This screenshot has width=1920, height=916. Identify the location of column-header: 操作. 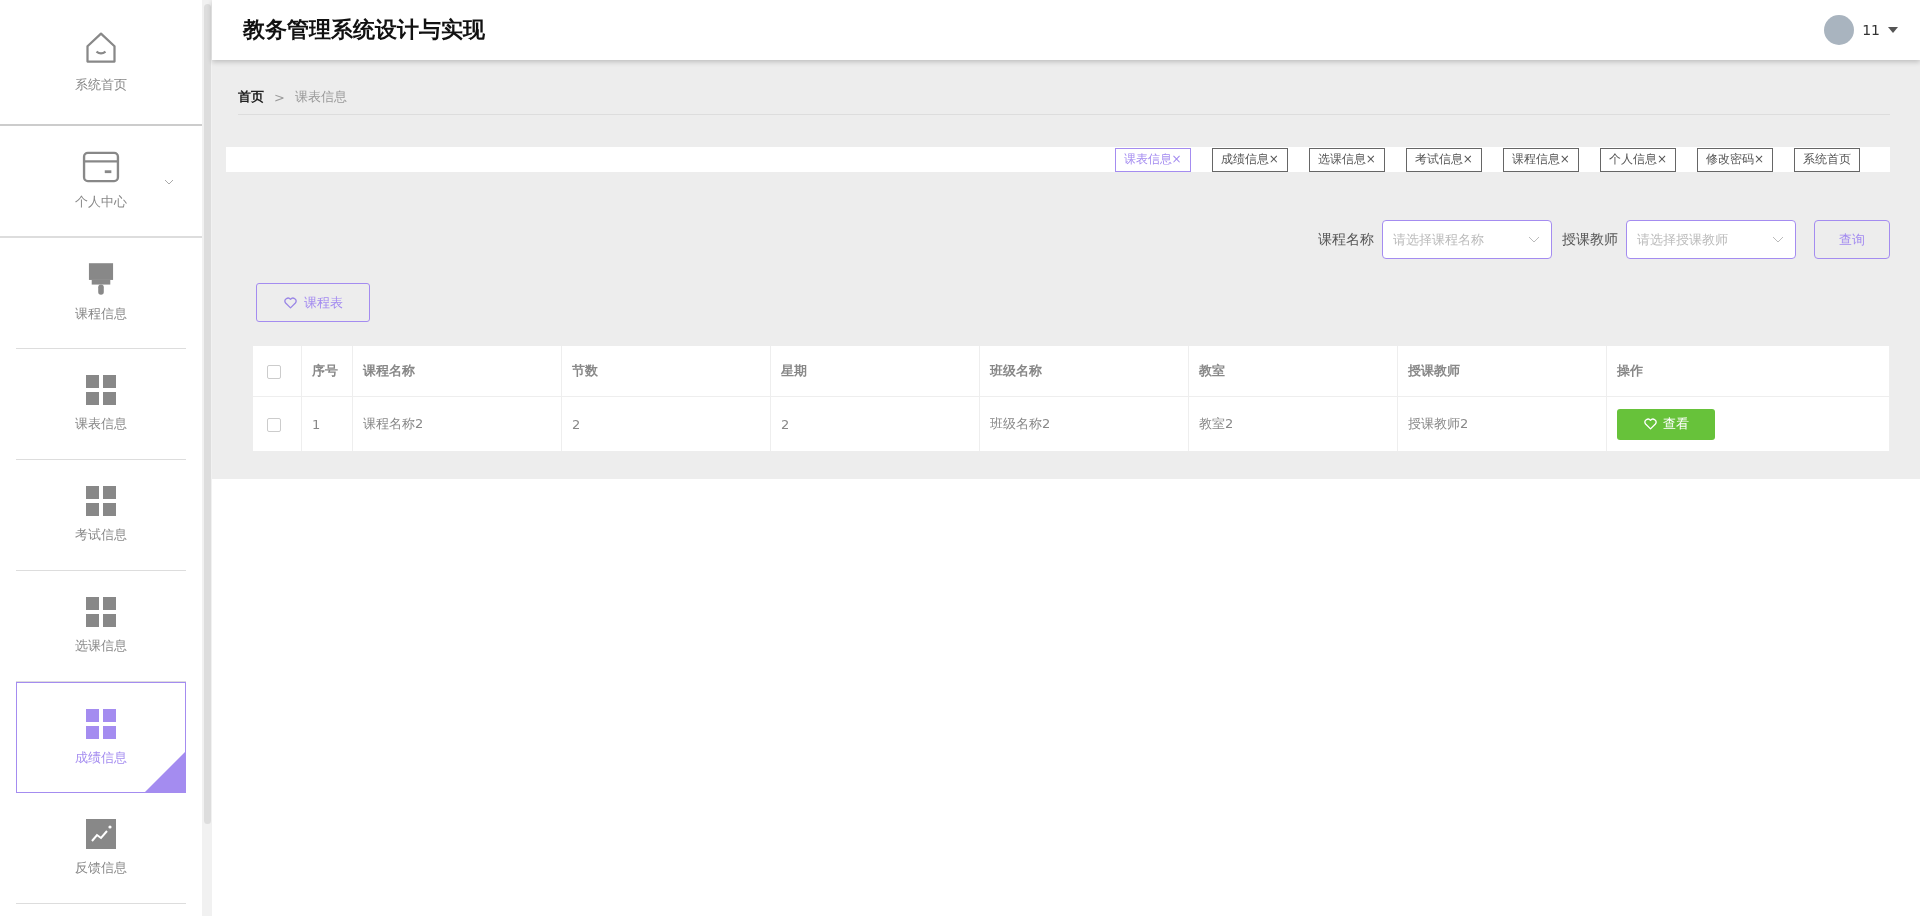
(1748, 371).